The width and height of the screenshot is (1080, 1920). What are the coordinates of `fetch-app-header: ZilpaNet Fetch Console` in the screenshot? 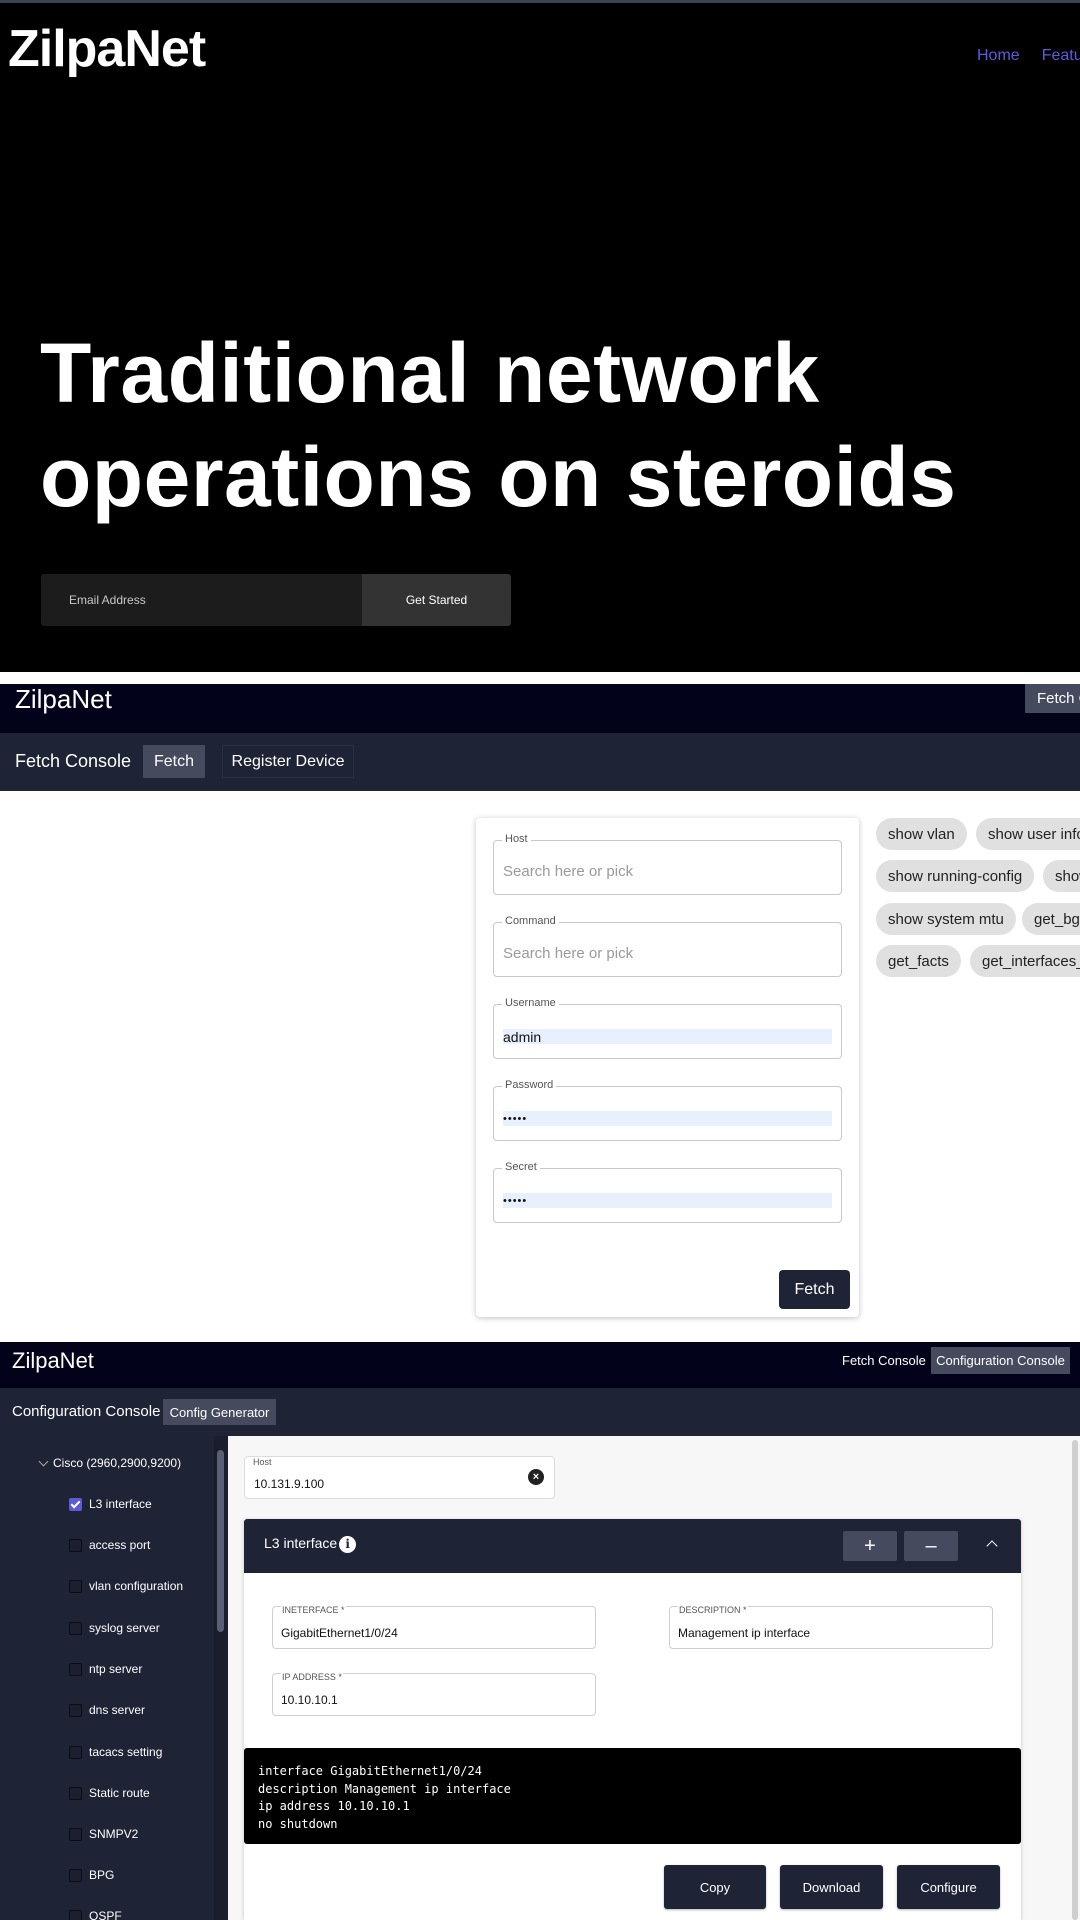 It's located at (540, 708).